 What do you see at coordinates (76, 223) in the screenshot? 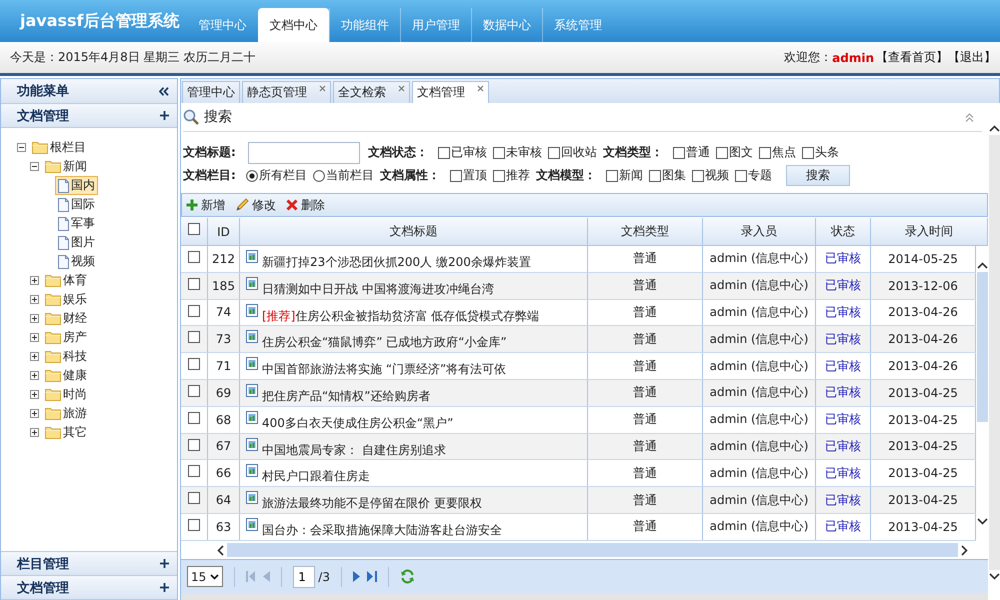
I see `tree-item: 军事` at bounding box center [76, 223].